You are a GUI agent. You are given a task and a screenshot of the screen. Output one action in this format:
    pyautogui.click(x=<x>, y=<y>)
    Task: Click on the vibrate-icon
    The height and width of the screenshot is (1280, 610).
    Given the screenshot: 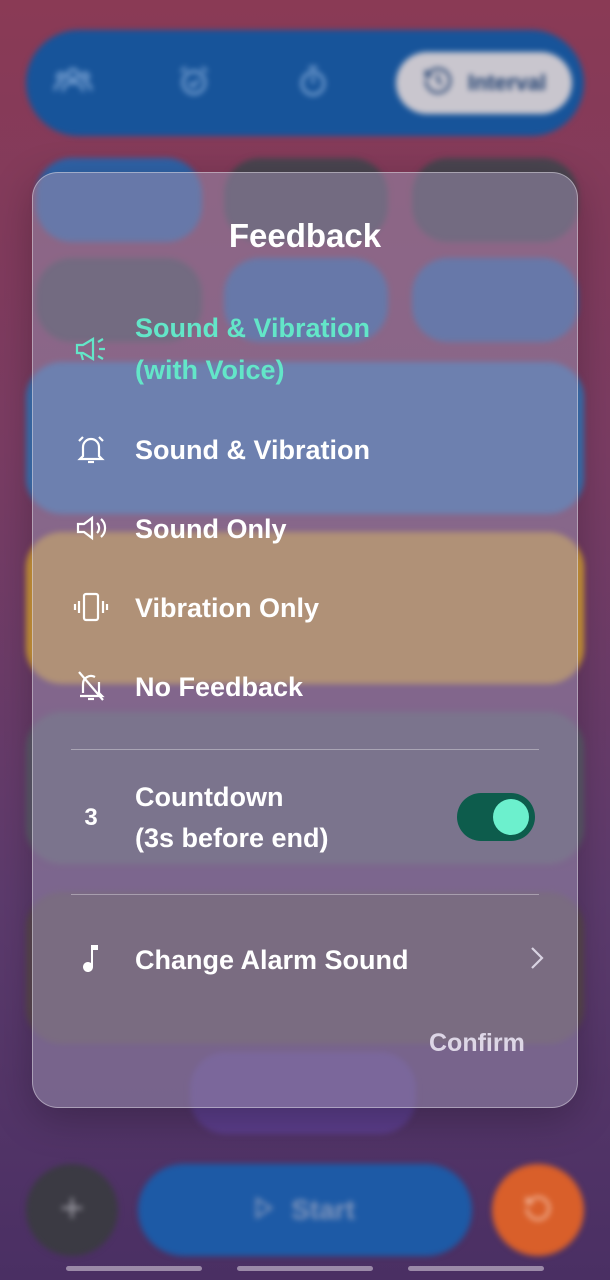 What is the action you would take?
    pyautogui.click(x=91, y=607)
    